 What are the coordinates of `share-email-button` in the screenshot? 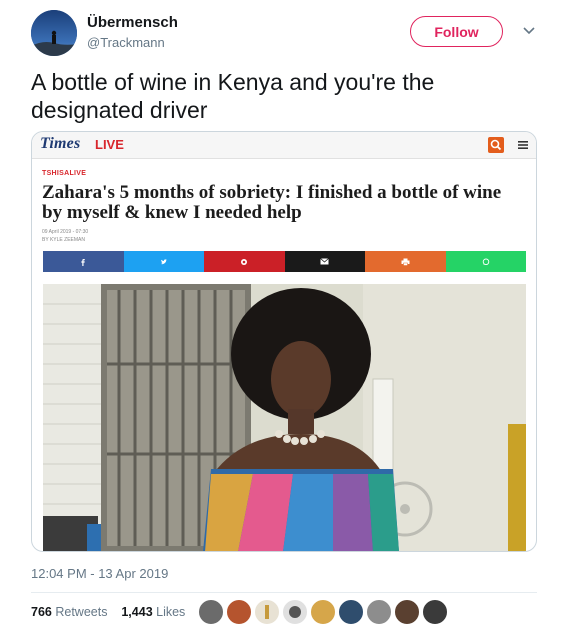 It's located at (324, 261).